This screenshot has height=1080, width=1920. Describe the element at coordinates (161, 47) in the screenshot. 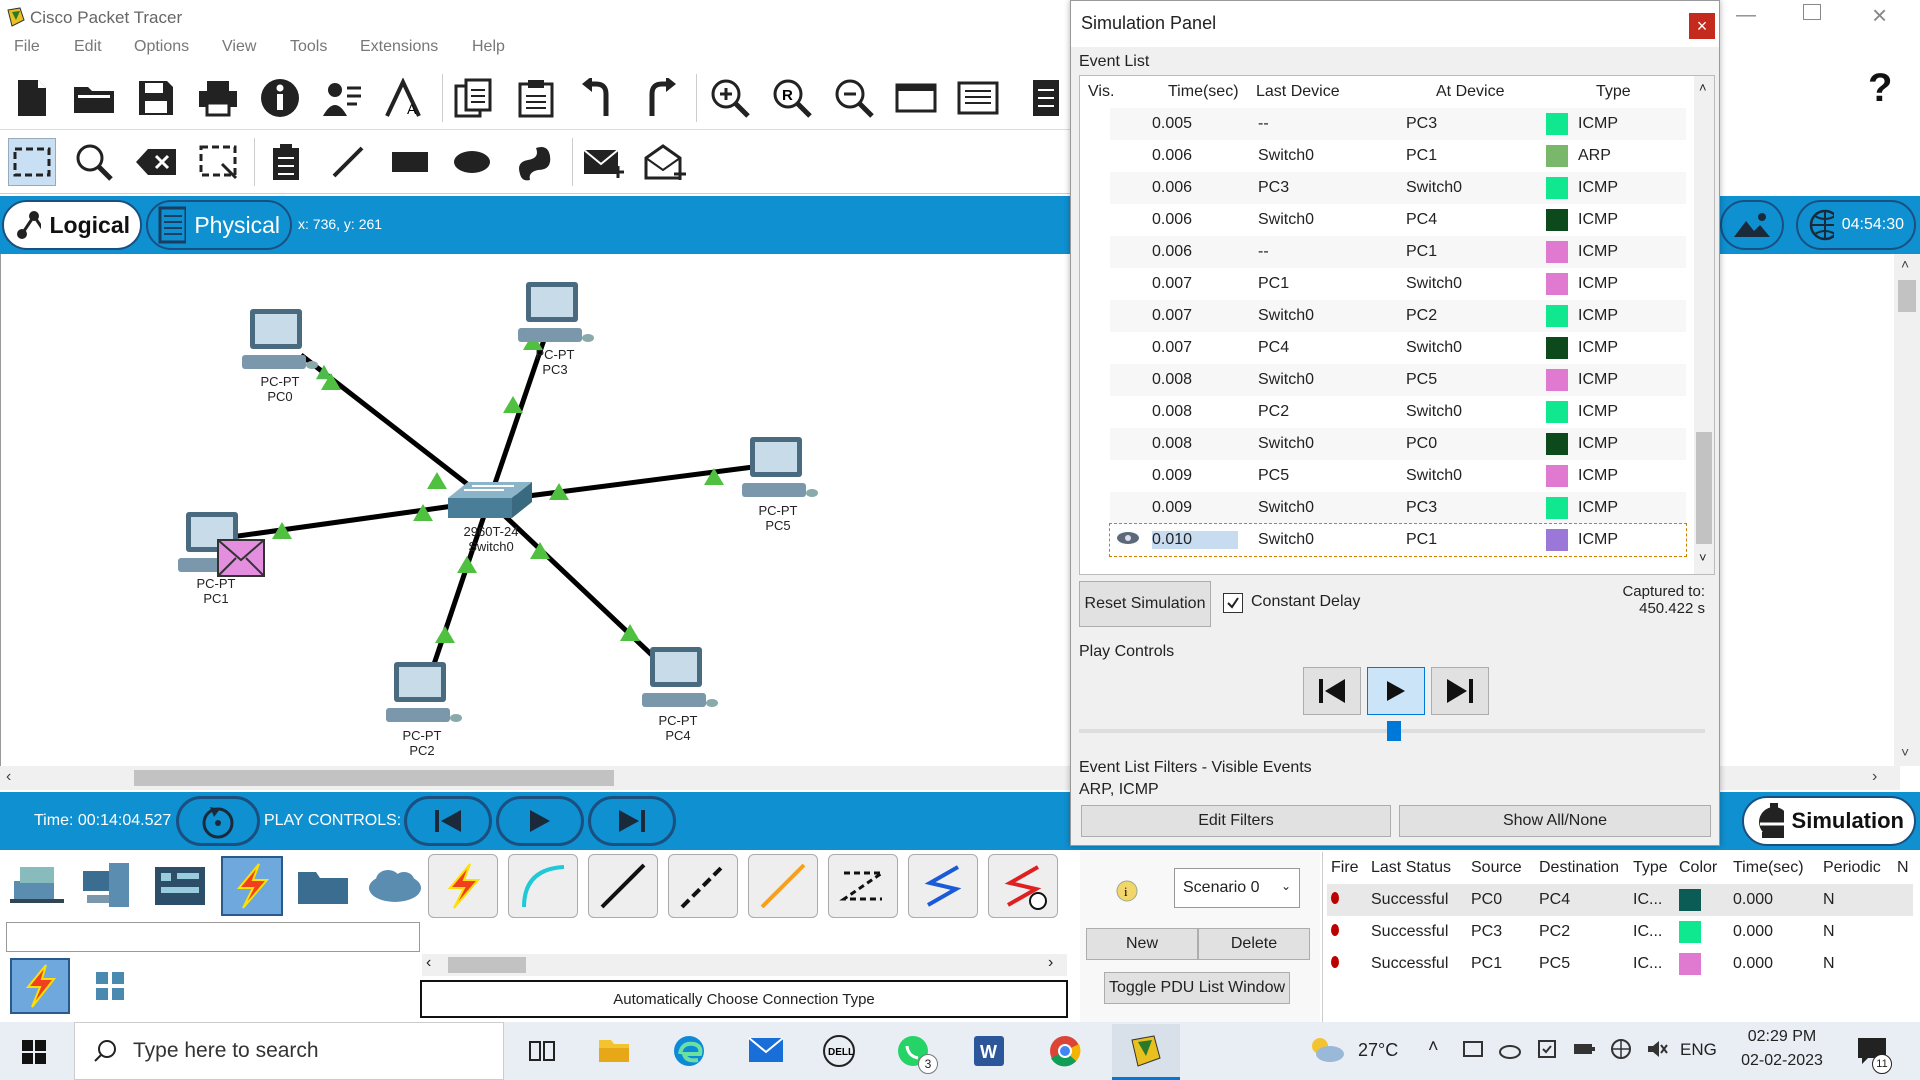

I see `menu-options: Options` at that location.